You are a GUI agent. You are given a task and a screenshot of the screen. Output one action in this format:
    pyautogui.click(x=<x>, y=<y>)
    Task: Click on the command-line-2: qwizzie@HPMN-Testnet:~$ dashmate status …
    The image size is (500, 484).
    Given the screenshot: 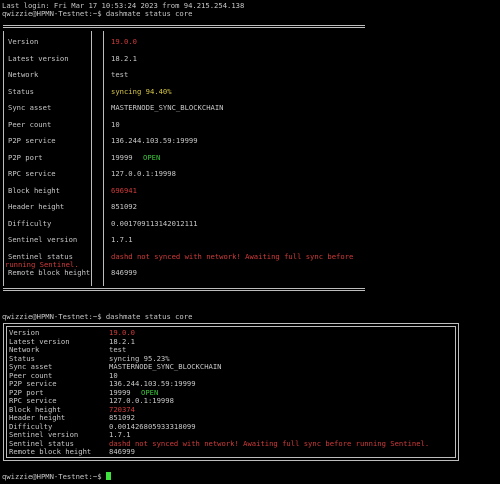 What is the action you would take?
    pyautogui.click(x=97, y=317)
    